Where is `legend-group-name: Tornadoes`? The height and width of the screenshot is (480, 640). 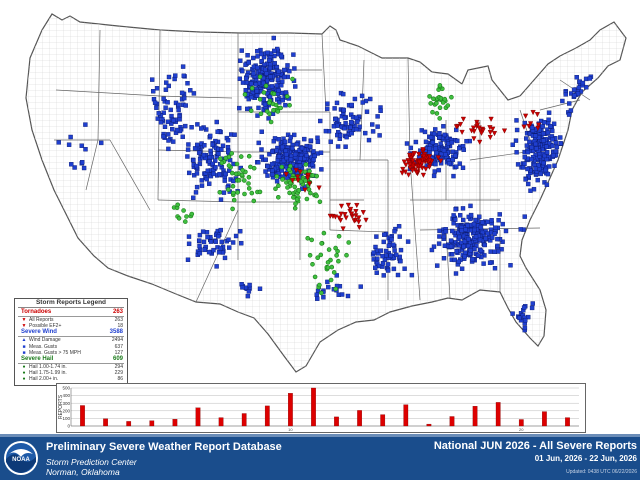 legend-group-name: Tornadoes is located at coordinates (36, 312).